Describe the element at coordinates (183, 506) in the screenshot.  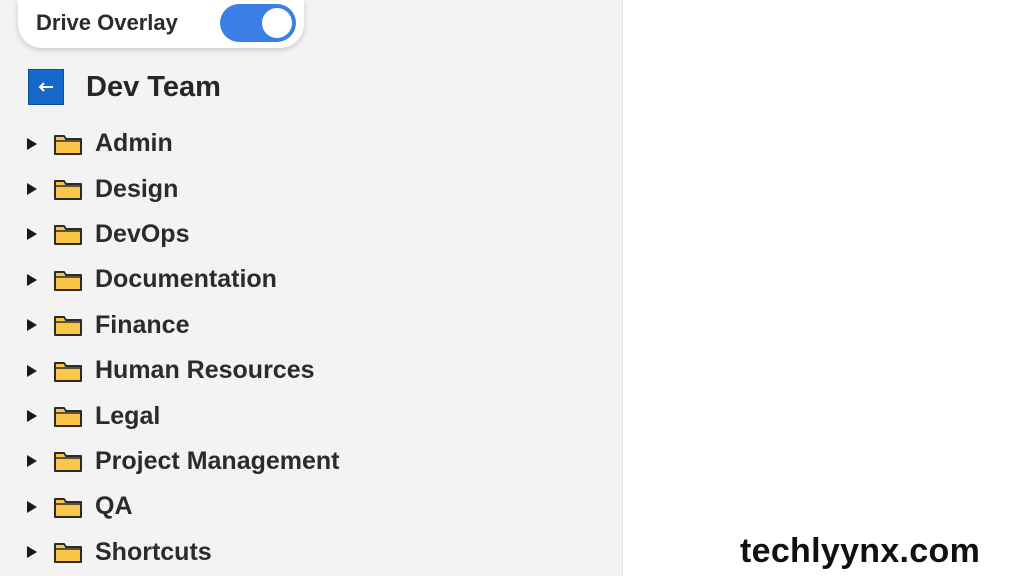
I see `folder-item-qa: QA` at that location.